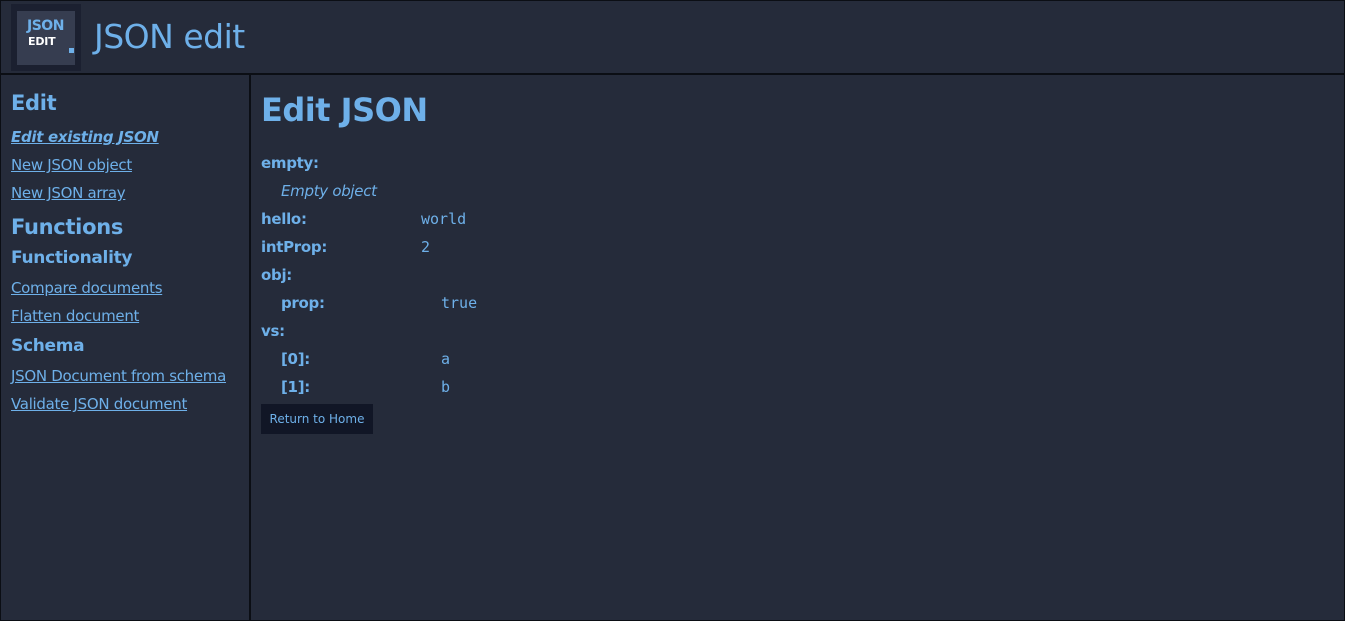  I want to click on json-key-vs: vs:, so click(273, 331).